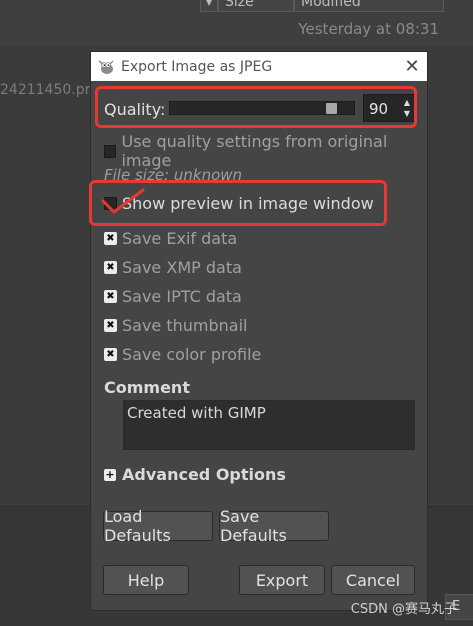  I want to click on save-exif-option: ✖ Save Exif data, so click(170, 238).